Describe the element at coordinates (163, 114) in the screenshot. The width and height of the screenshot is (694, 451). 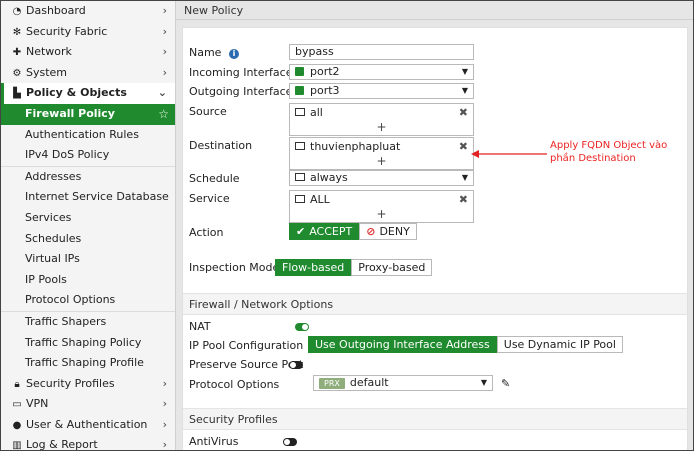
I see `star-icon: ☆` at that location.